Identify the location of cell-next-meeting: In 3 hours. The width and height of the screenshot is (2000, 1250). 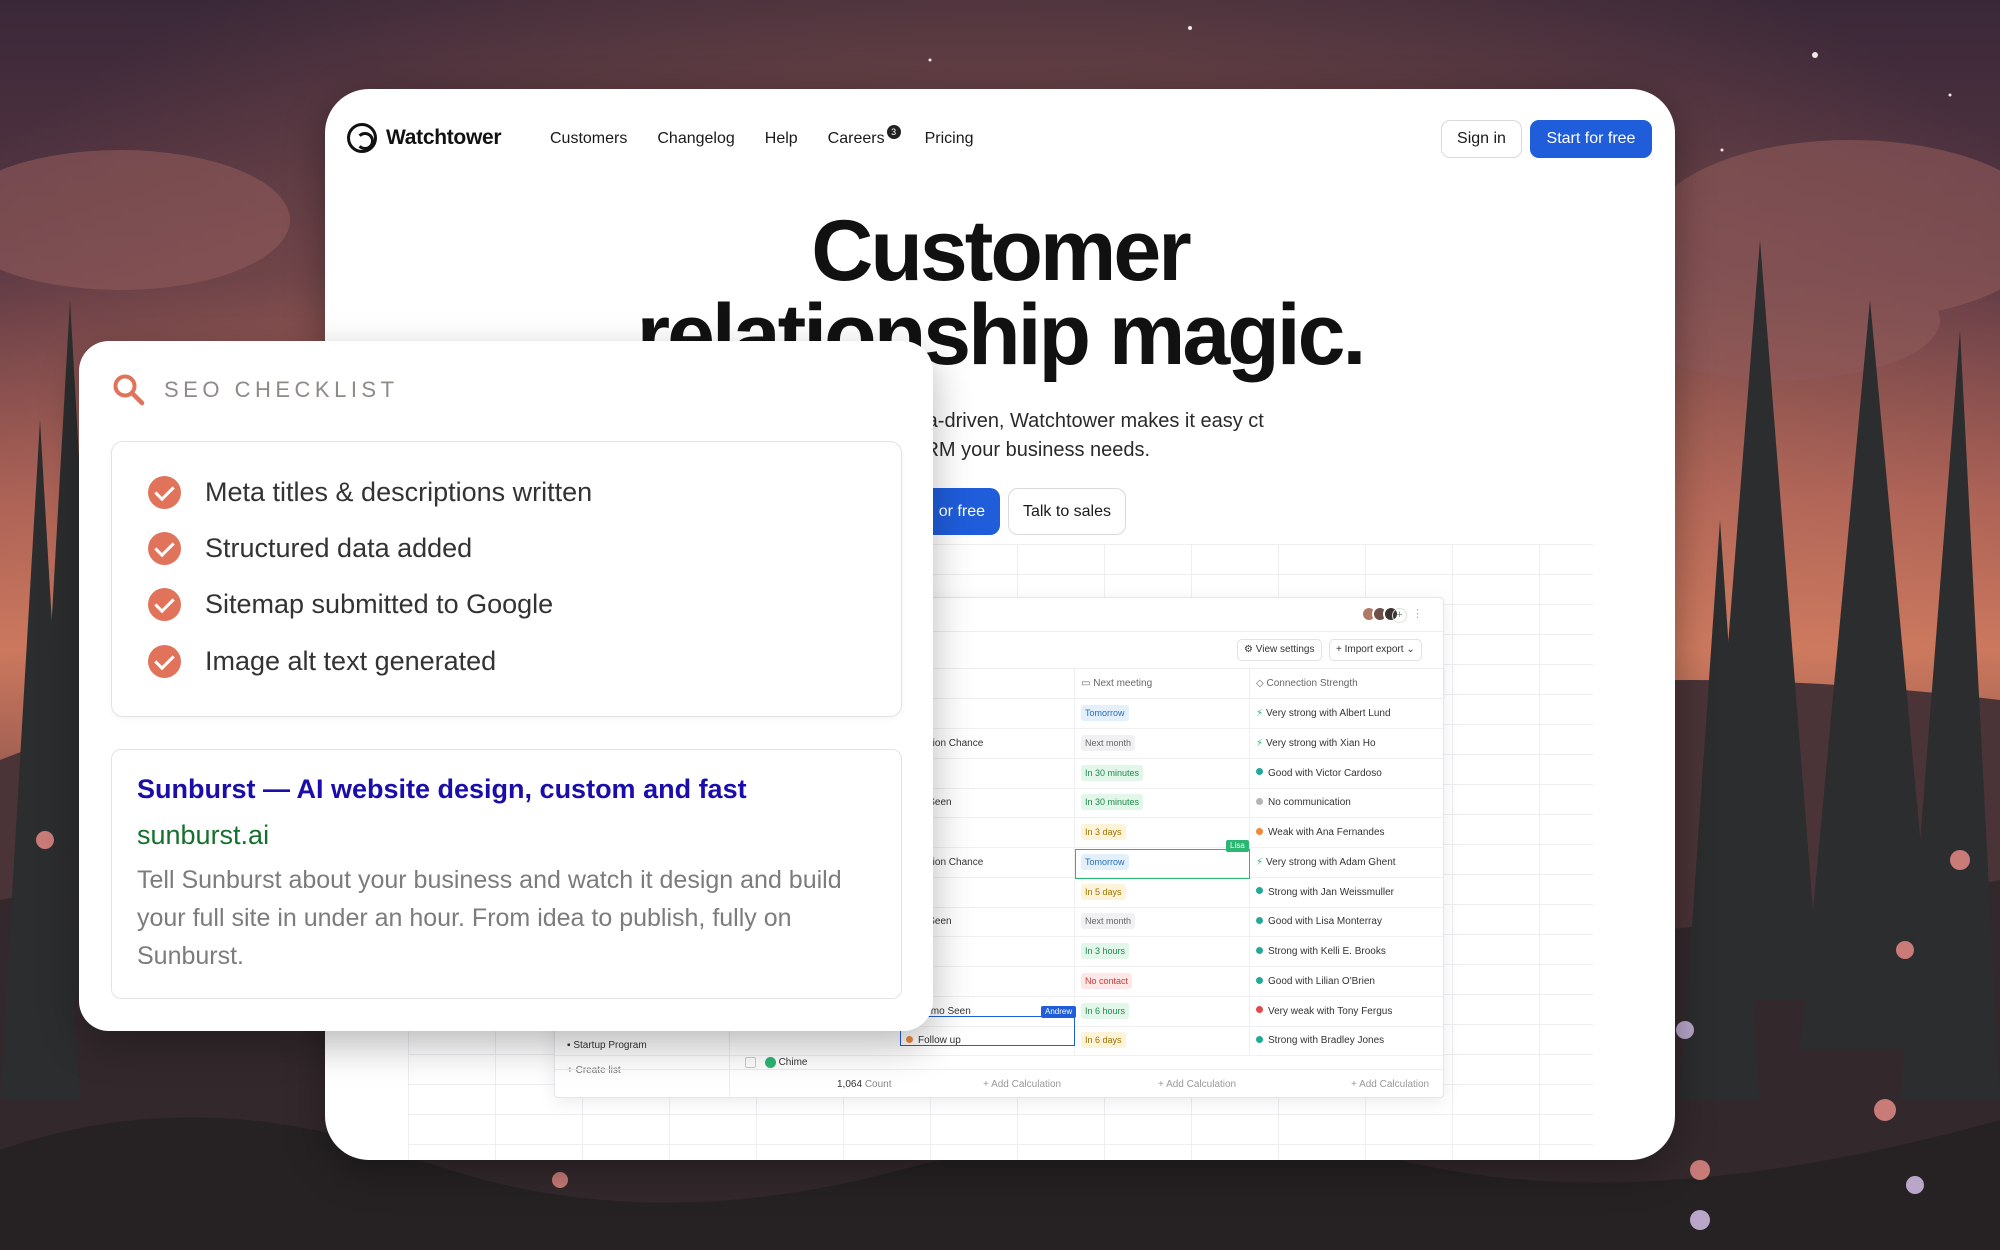
(1162, 952).